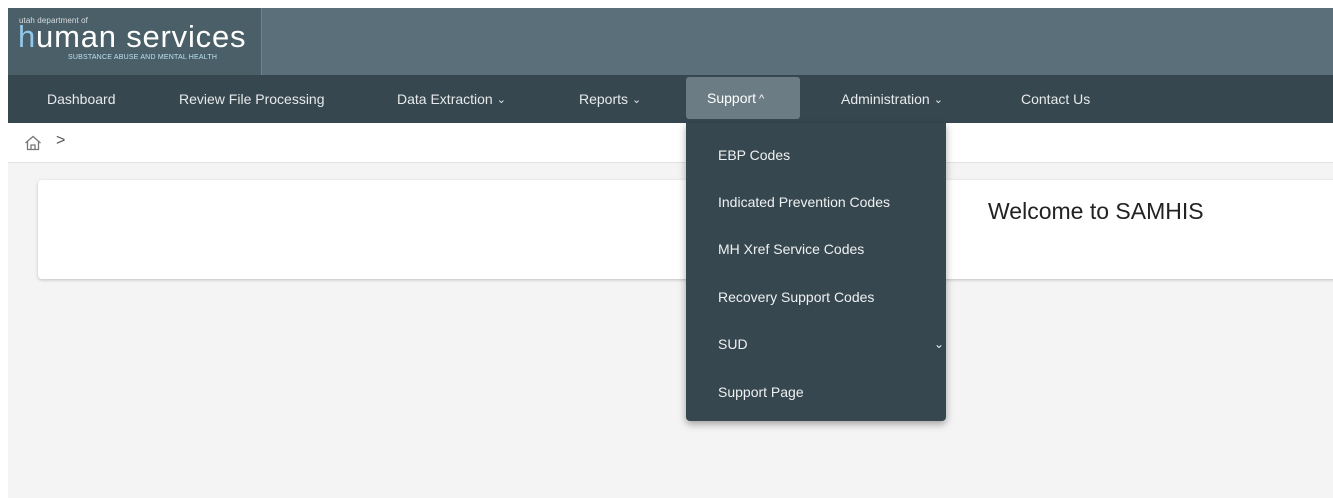  I want to click on nav-administration-label: Administration, so click(885, 99).